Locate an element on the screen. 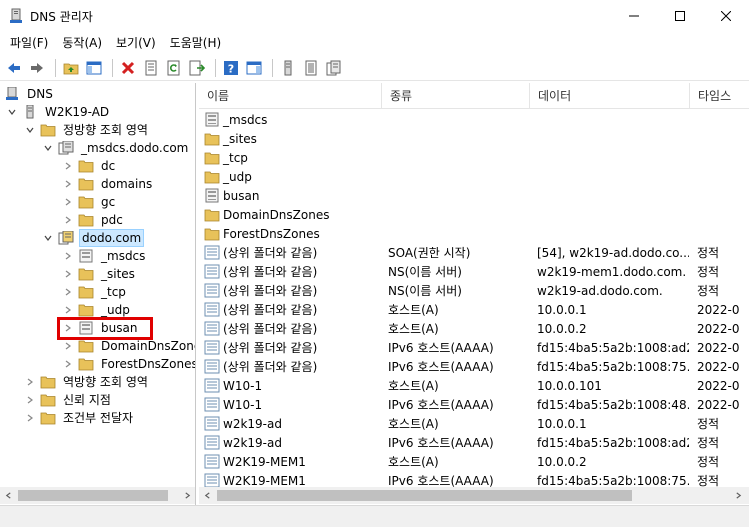  tree-node-server: W2K19-AD is located at coordinates (58, 112).